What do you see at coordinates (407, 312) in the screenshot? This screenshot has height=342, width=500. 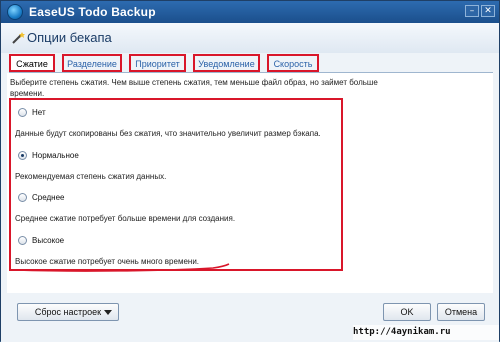 I see `ok-button: OK` at bounding box center [407, 312].